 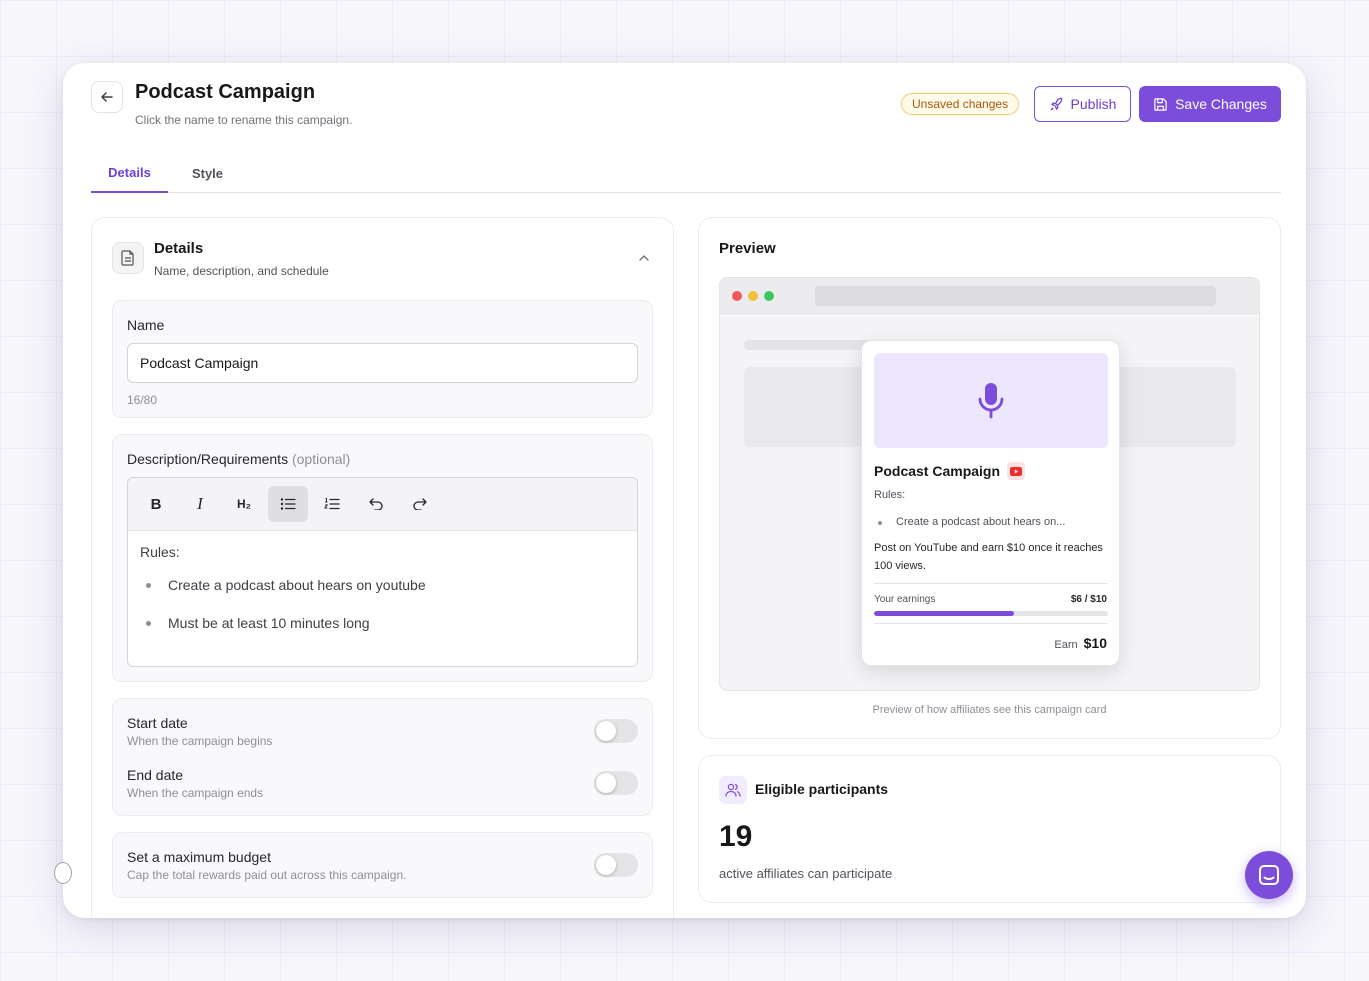 I want to click on campaign-thumbnail, so click(x=991, y=400).